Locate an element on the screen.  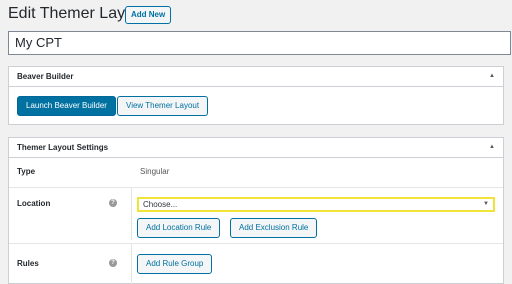
settings-box-header: Themer Layout Settings ▲ is located at coordinates (256, 148).